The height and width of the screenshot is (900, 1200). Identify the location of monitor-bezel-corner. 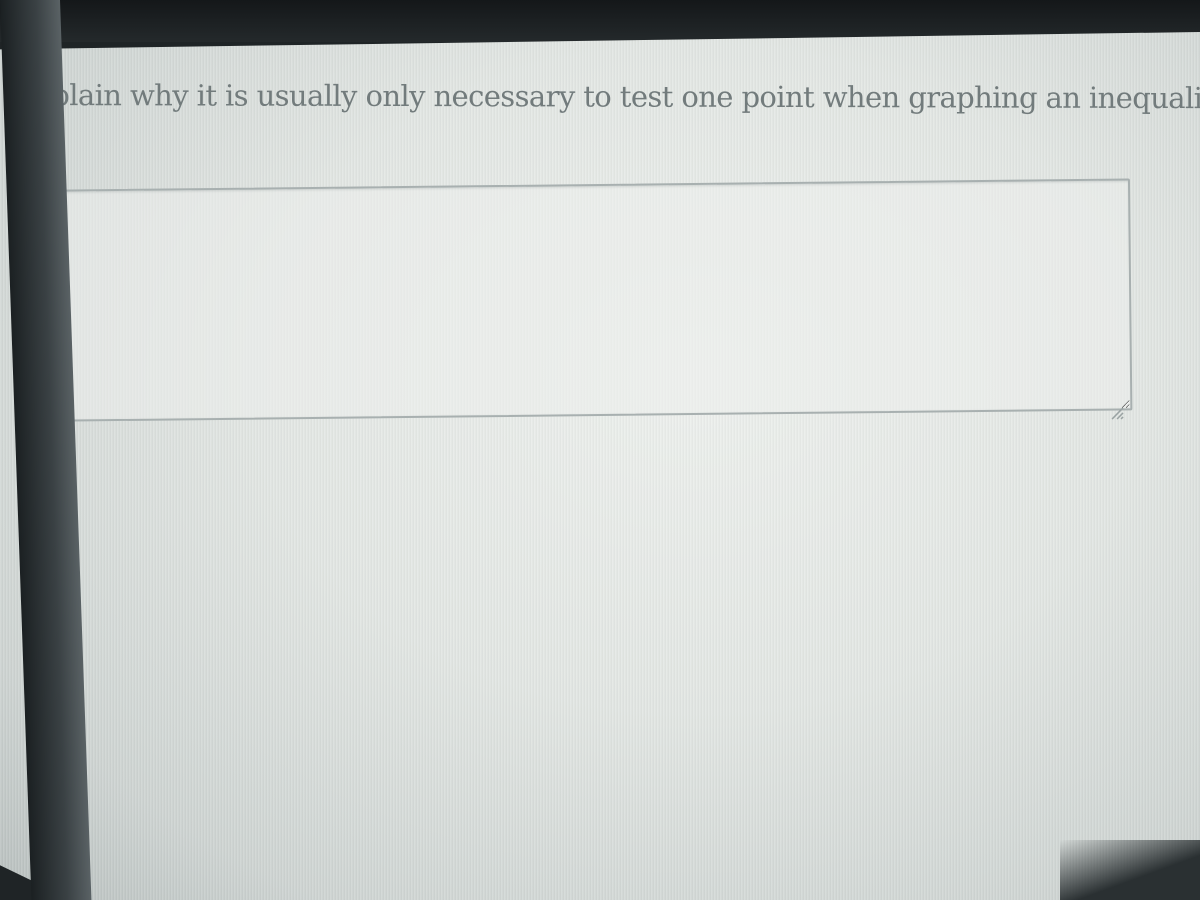
(1130, 870).